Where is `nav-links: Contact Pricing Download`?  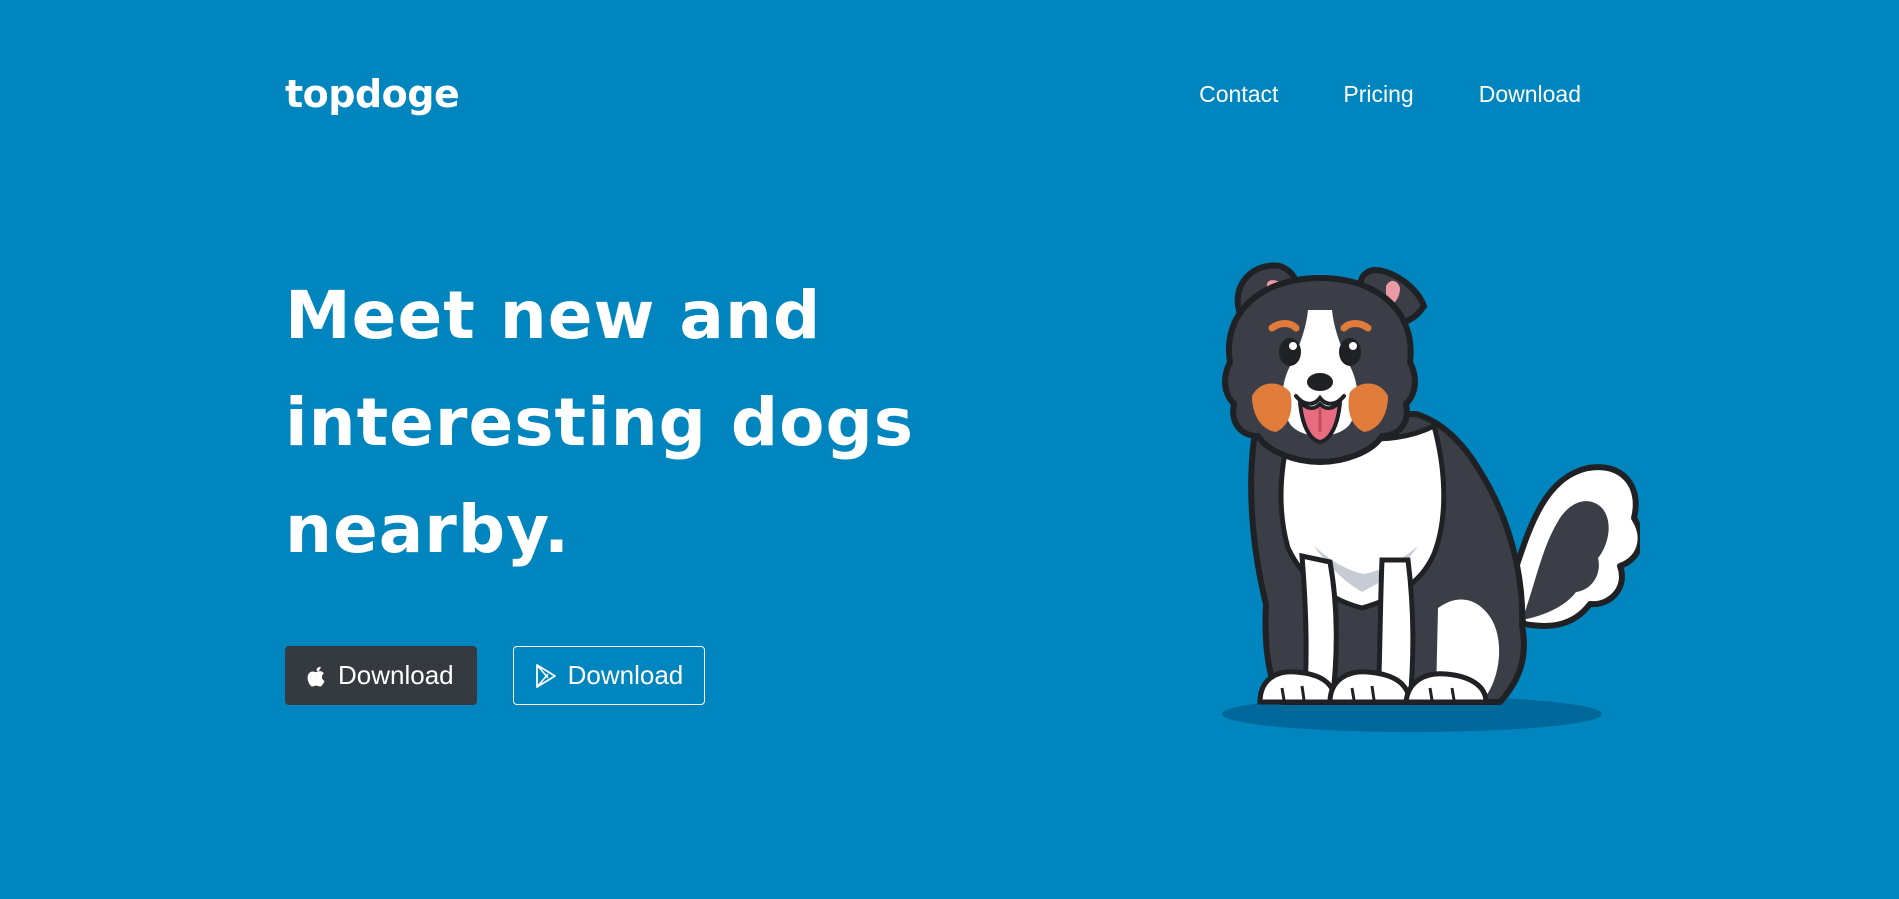
nav-links: Contact Pricing Download is located at coordinates (1390, 94).